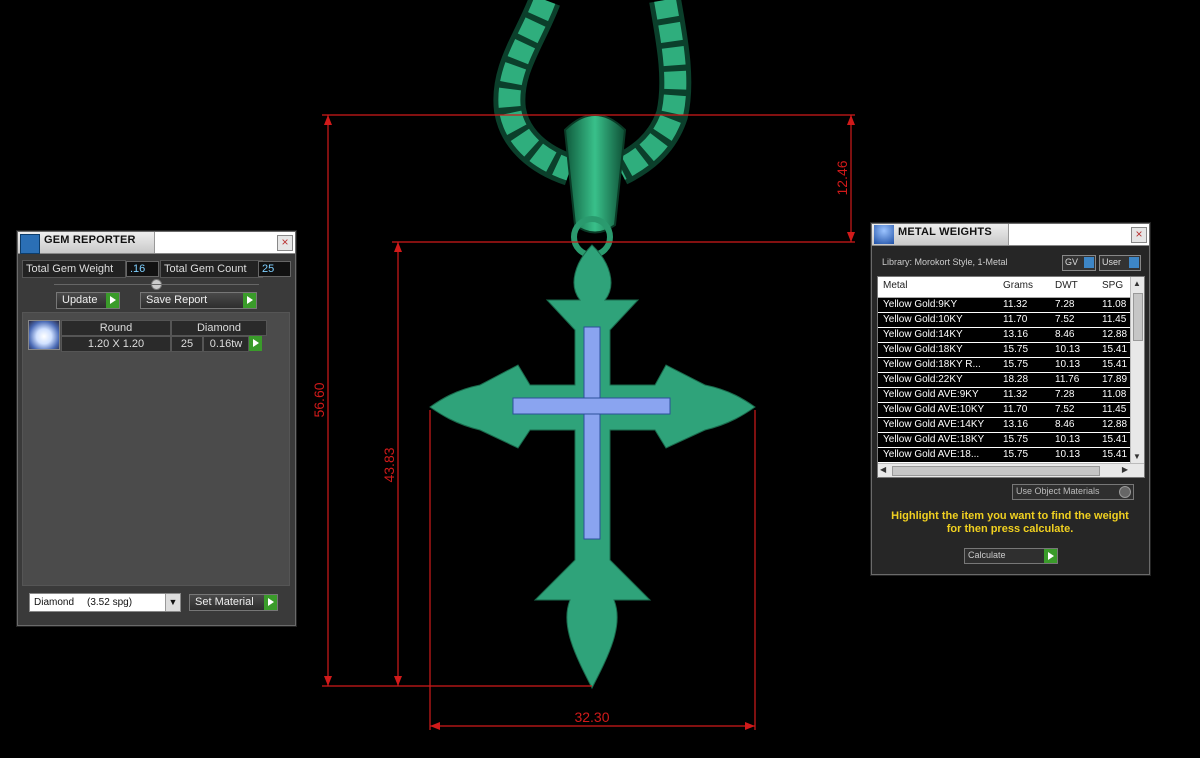 The width and height of the screenshot is (1200, 758). What do you see at coordinates (1115, 424) in the screenshot?
I see `table-cell: 12.88` at bounding box center [1115, 424].